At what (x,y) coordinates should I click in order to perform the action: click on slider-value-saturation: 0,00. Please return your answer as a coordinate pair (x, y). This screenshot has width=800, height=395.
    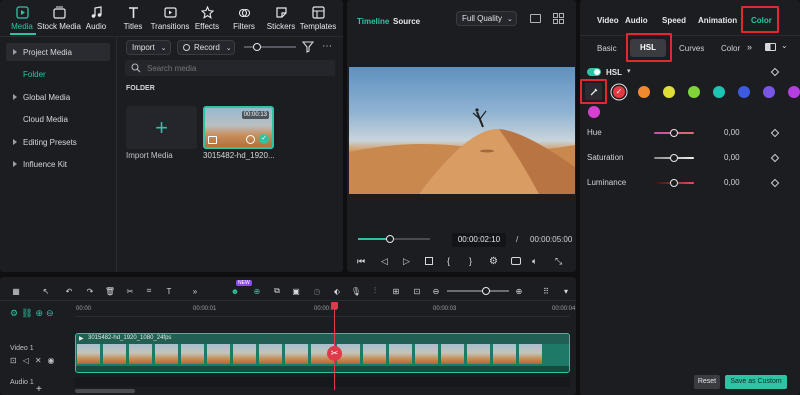
    Looking at the image, I should click on (732, 157).